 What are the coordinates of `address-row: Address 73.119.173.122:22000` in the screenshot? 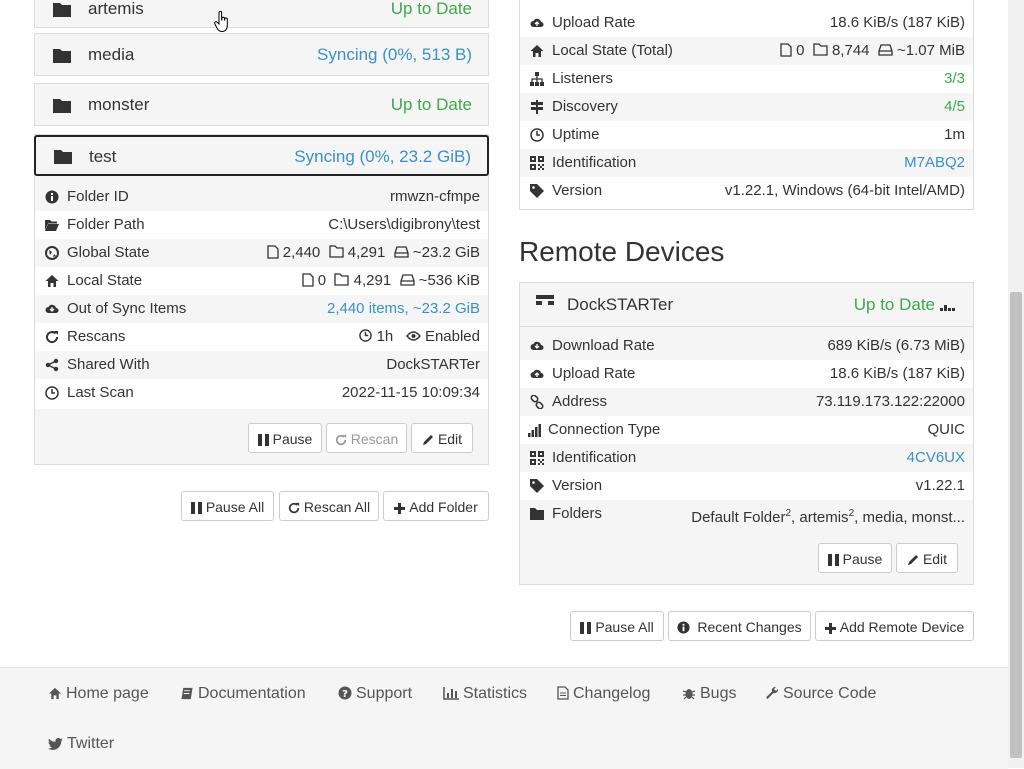 It's located at (746, 402).